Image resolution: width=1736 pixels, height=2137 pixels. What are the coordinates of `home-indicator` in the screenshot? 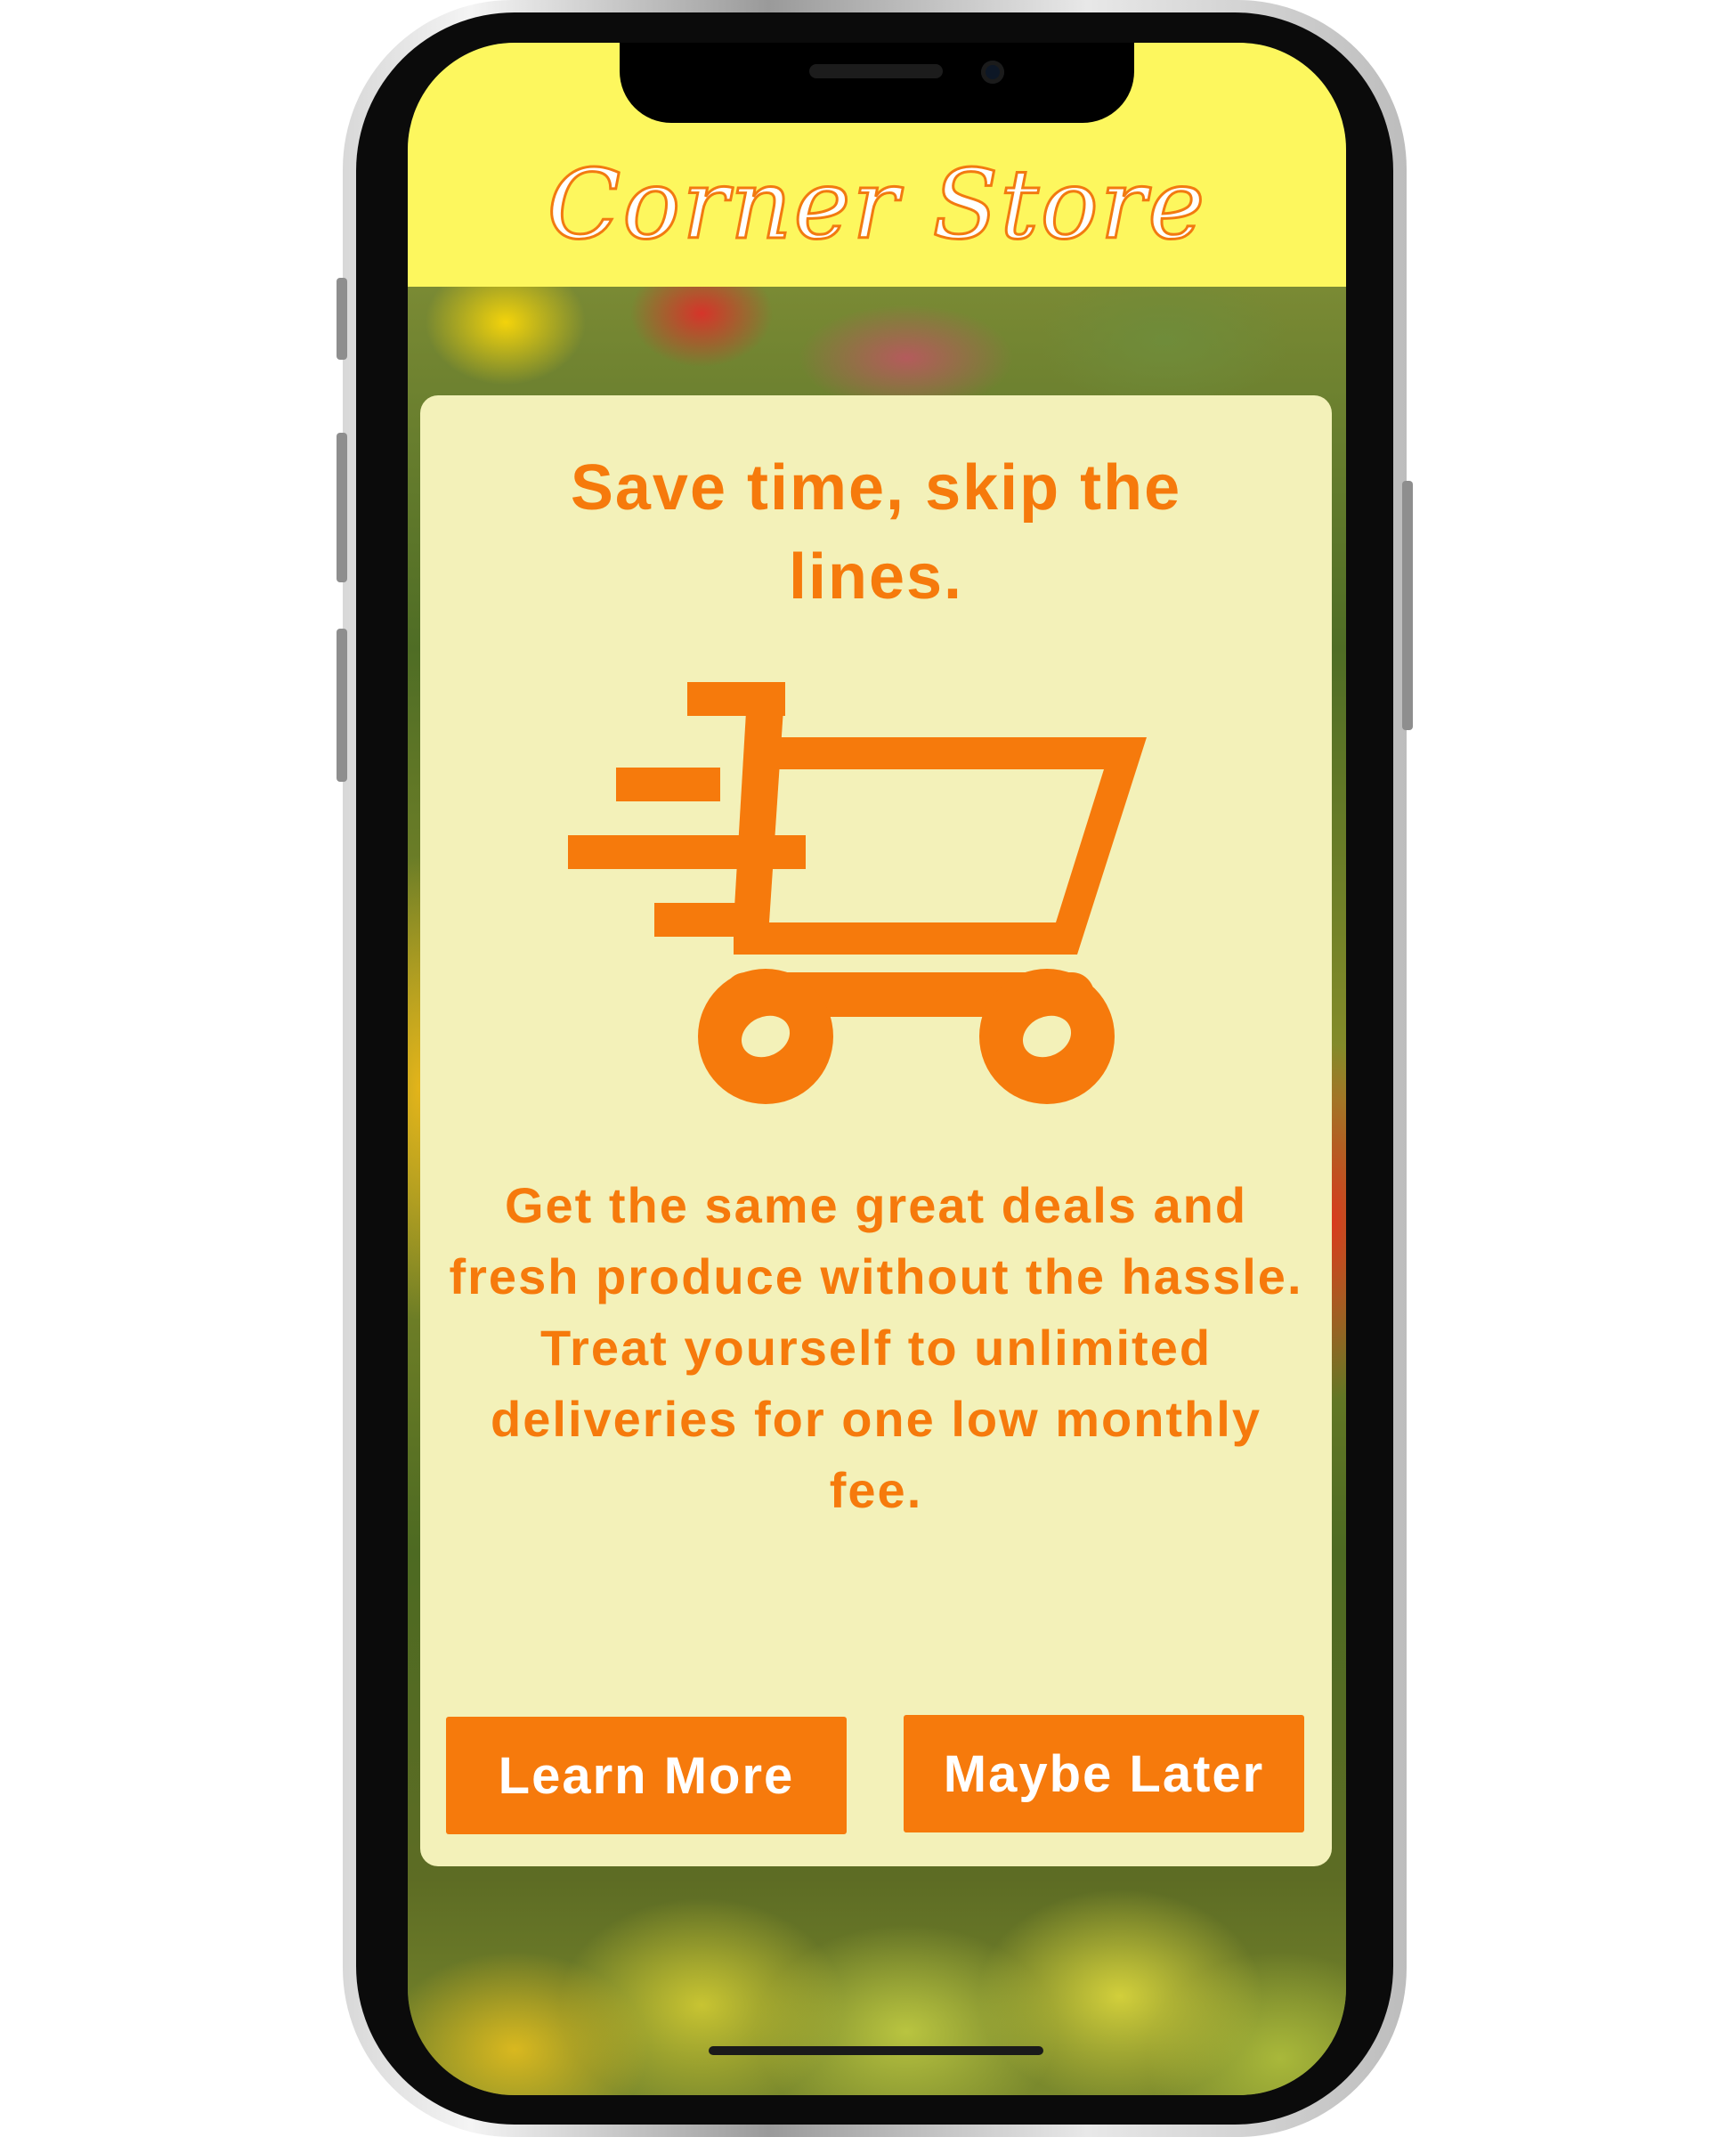 It's located at (876, 2050).